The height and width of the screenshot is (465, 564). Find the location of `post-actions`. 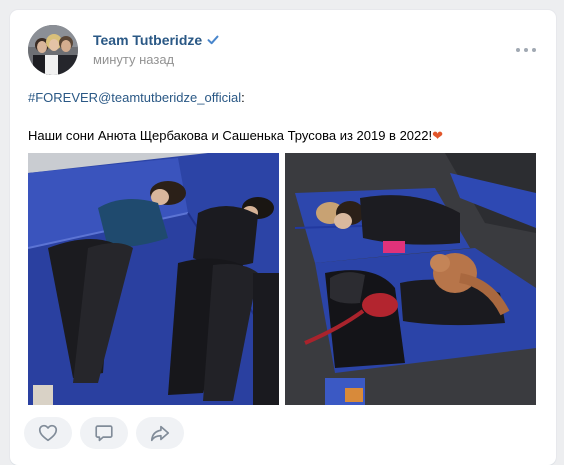

post-actions is located at coordinates (104, 433).